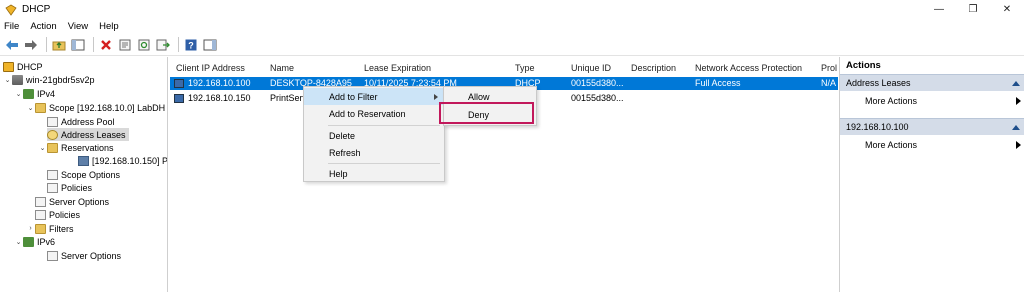 The image size is (1024, 292). What do you see at coordinates (932, 126) in the screenshot?
I see `actions-section-selected-lease: 192.168.10.100` at bounding box center [932, 126].